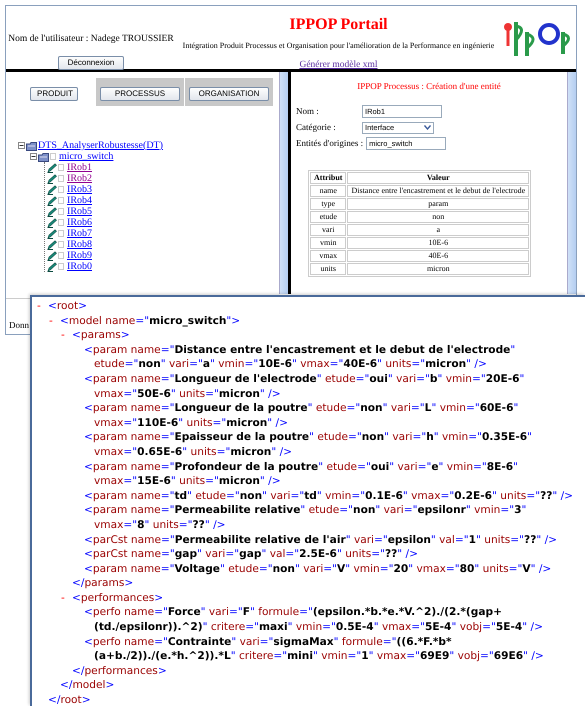 This screenshot has height=706, width=585. What do you see at coordinates (79, 255) in the screenshot?
I see `tree-link: IRob9` at bounding box center [79, 255].